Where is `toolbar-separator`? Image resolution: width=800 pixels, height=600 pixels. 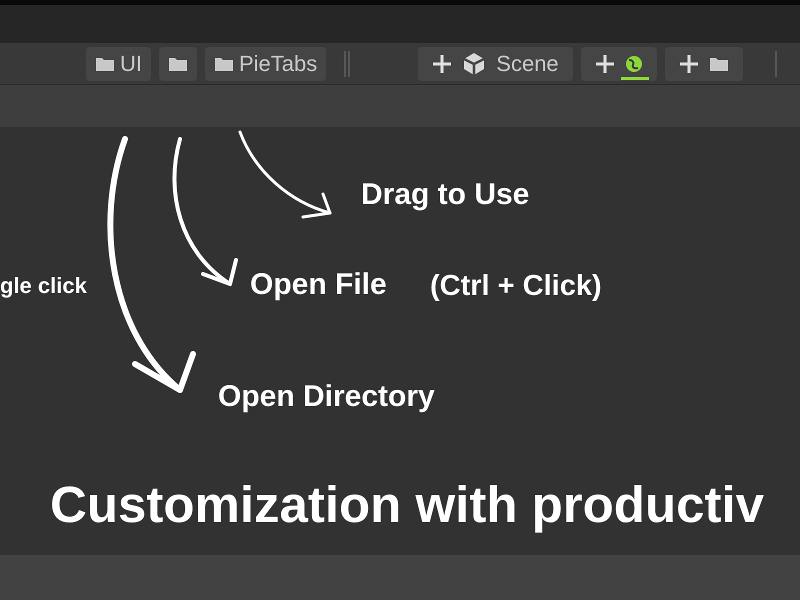 toolbar-separator is located at coordinates (347, 63).